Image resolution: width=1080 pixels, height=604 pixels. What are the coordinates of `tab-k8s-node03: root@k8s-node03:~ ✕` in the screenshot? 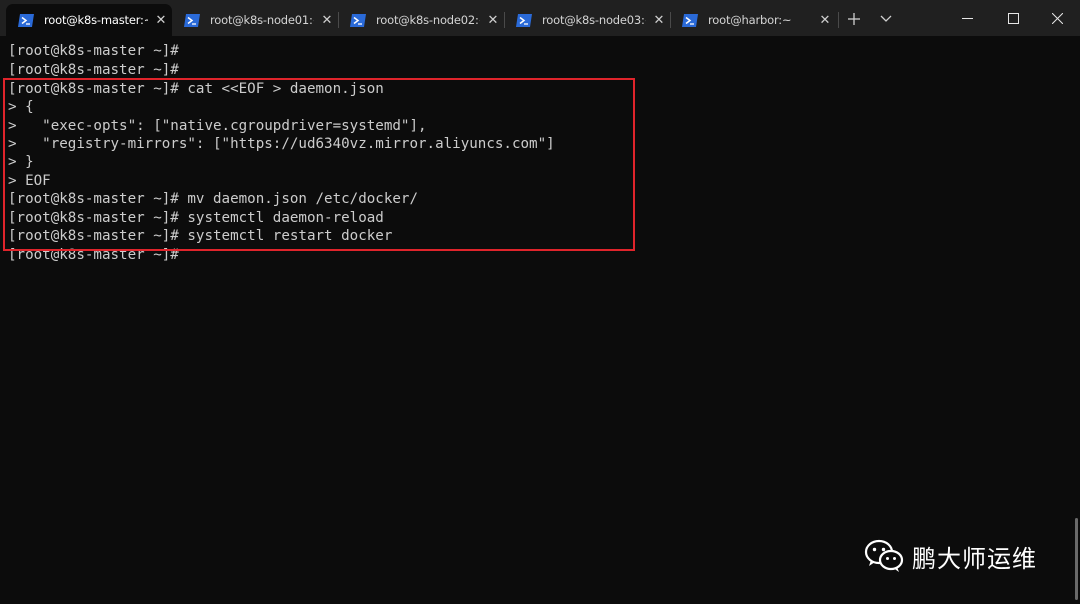 It's located at (587, 20).